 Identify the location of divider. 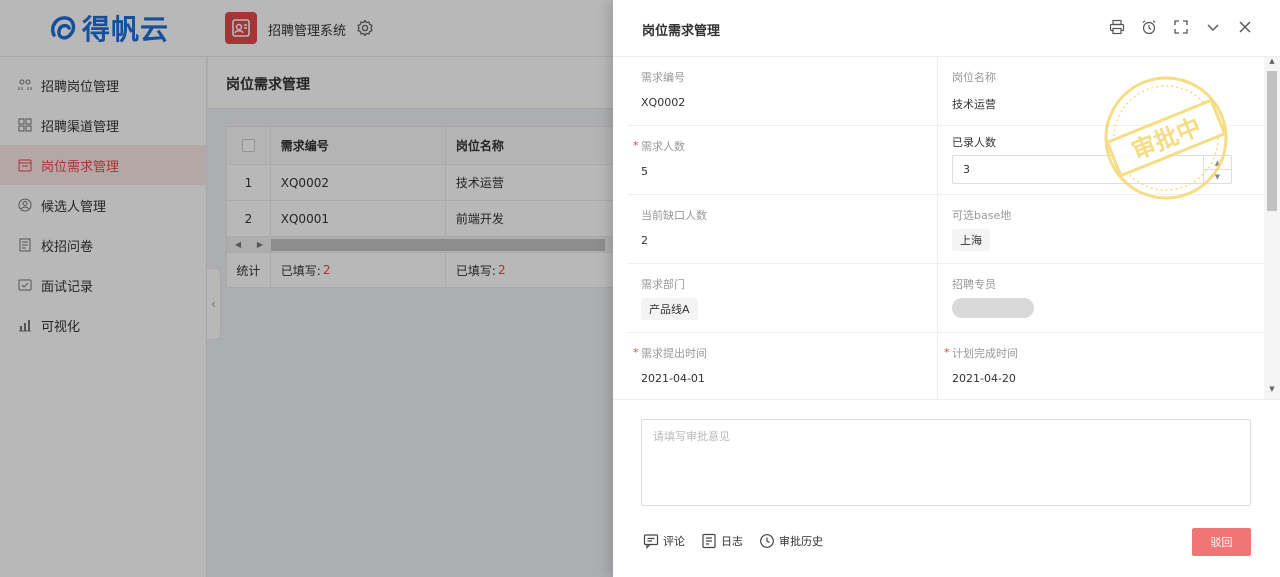
(946, 399).